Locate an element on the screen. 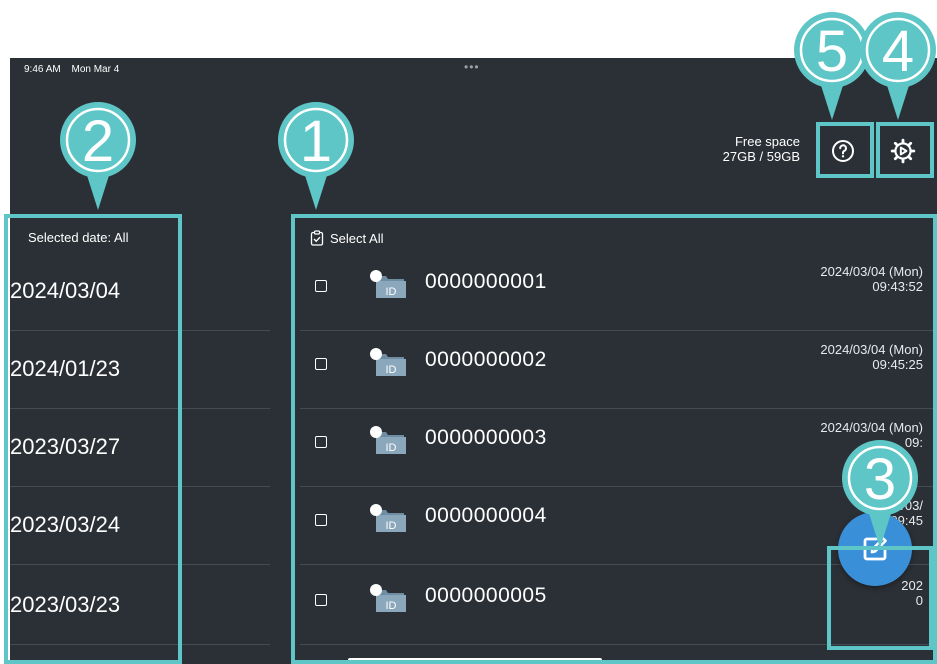  multitask-dots: ••• is located at coordinates (472, 67).